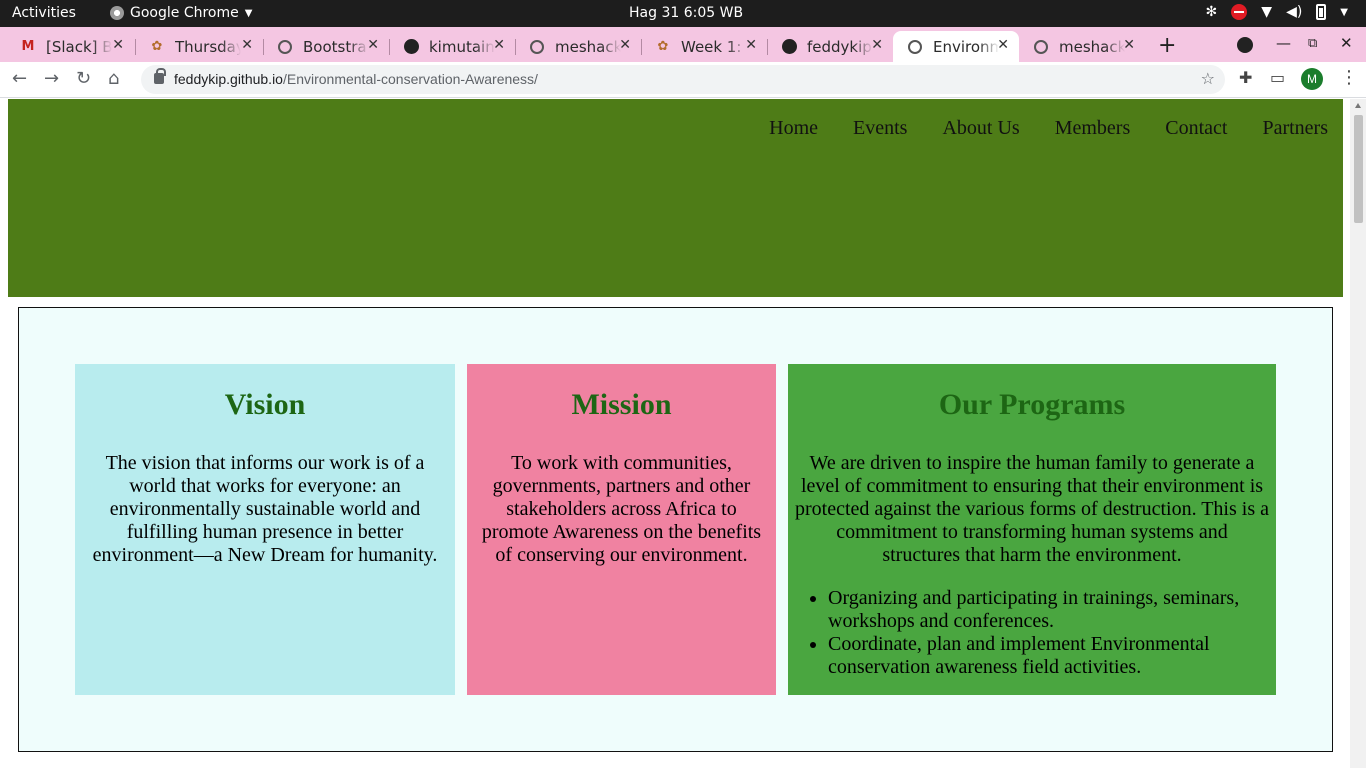 Image resolution: width=1366 pixels, height=768 pixels. What do you see at coordinates (966, 46) in the screenshot?
I see `tab-title: Environm` at bounding box center [966, 46].